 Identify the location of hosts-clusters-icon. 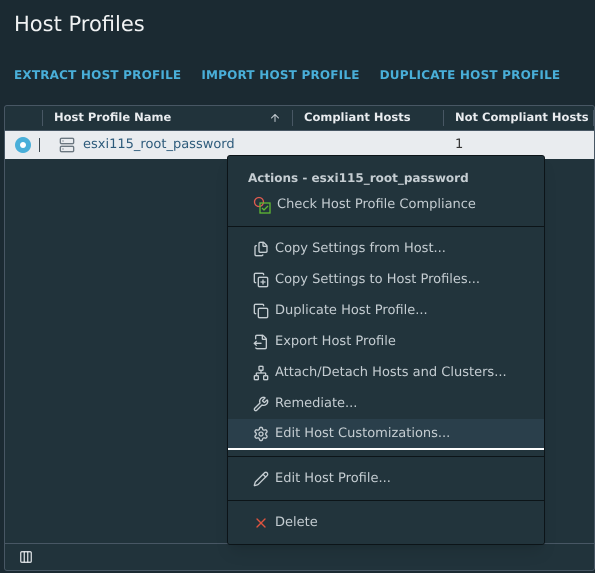
(261, 372).